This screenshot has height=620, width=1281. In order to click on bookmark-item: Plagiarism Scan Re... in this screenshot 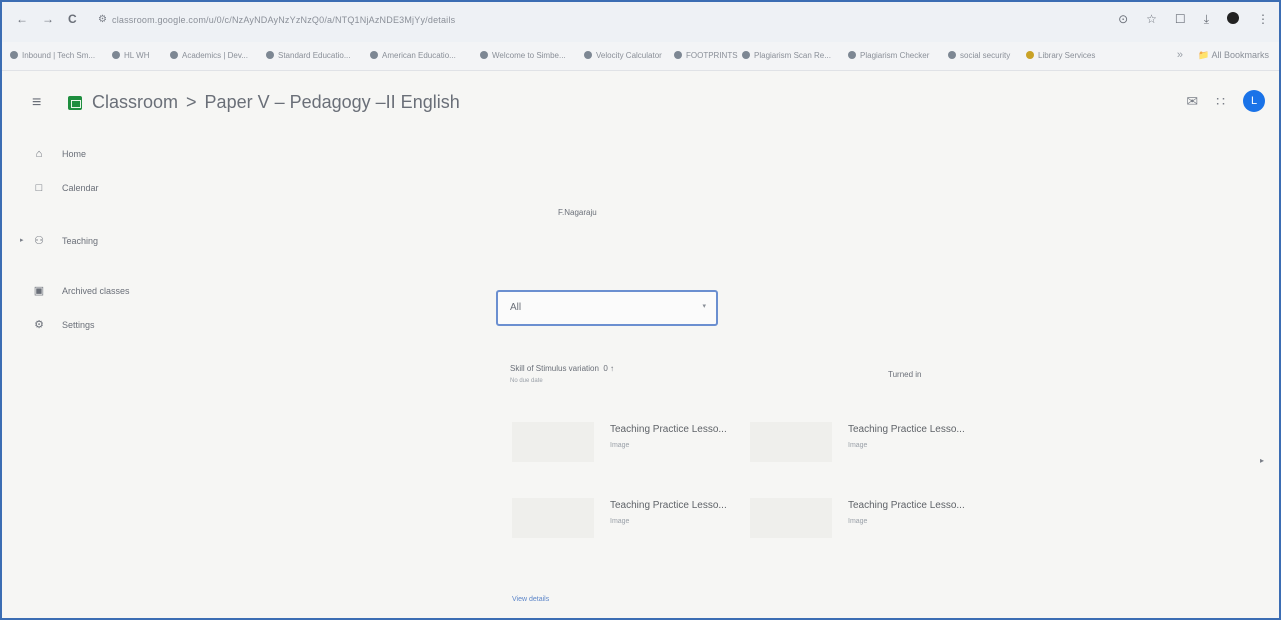, I will do `click(786, 55)`.